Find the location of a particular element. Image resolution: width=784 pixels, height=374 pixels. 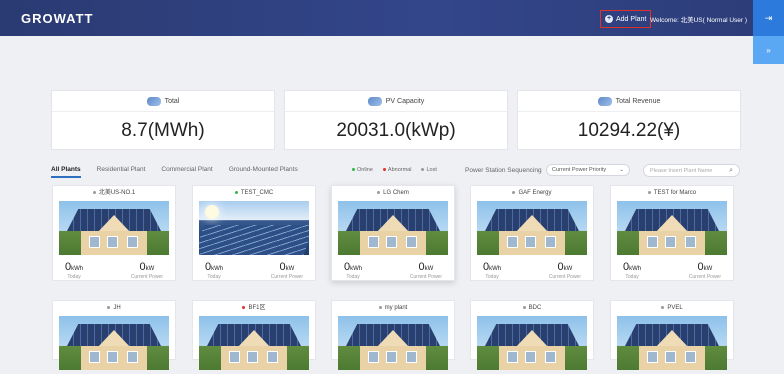

plant-name: TEST_CMC is located at coordinates (254, 193).